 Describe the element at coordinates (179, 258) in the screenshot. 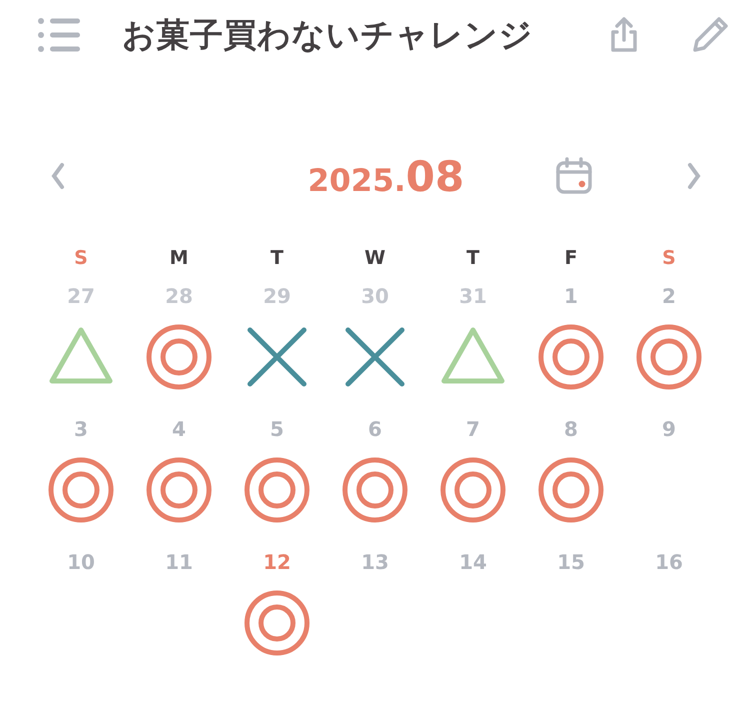

I see `weekday-label: M` at that location.